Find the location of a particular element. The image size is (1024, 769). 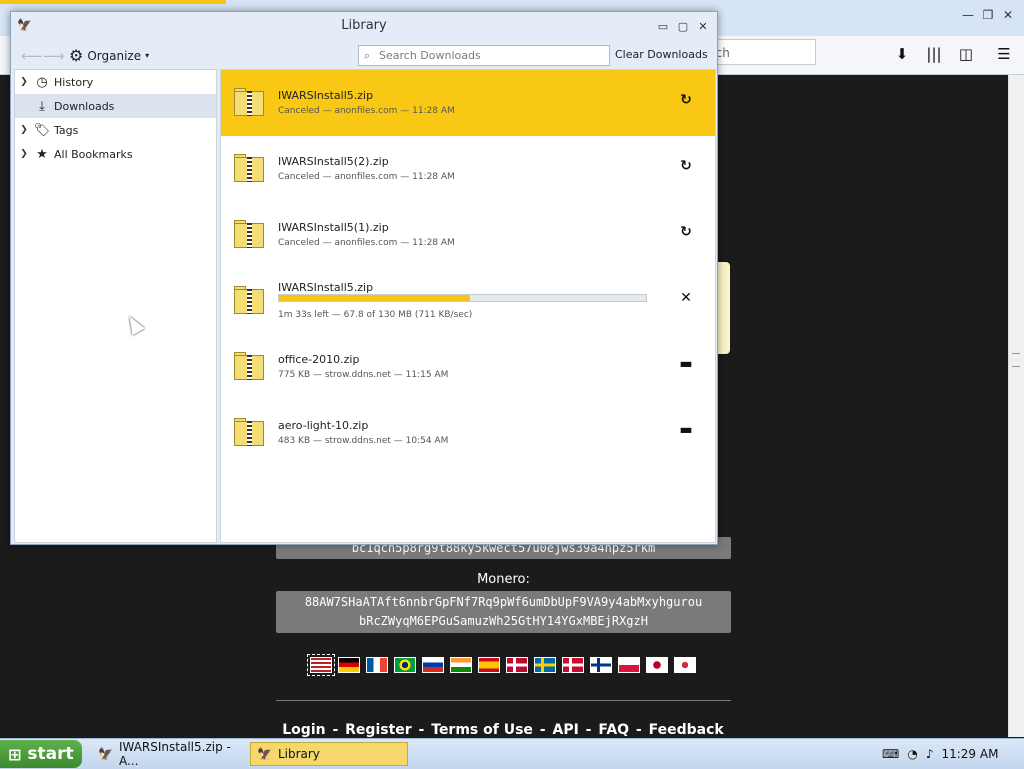

downloads-icon: ⬇ is located at coordinates (902, 54).